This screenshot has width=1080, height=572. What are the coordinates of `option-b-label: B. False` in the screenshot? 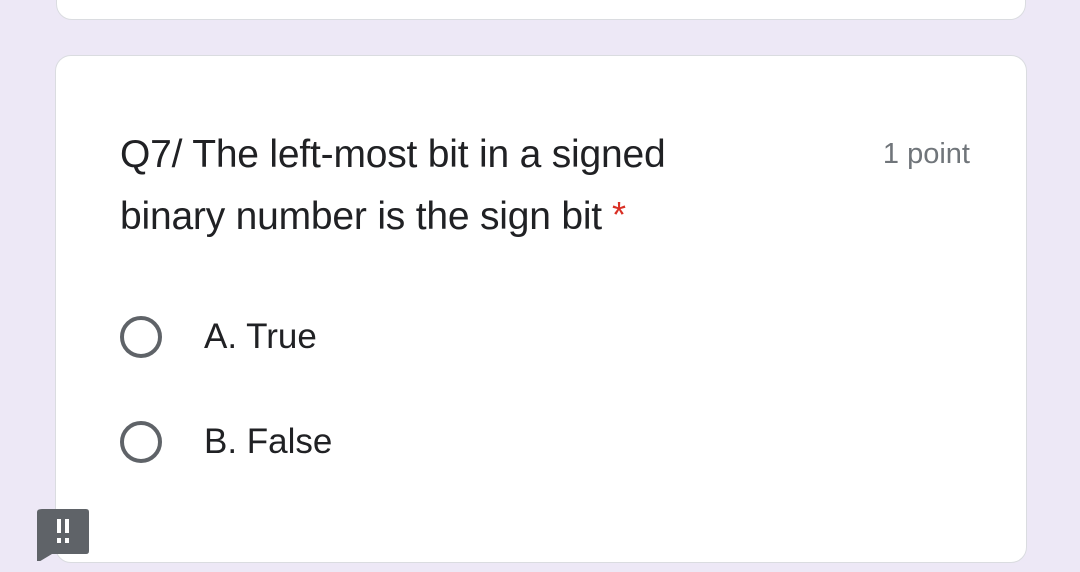 It's located at (268, 441).